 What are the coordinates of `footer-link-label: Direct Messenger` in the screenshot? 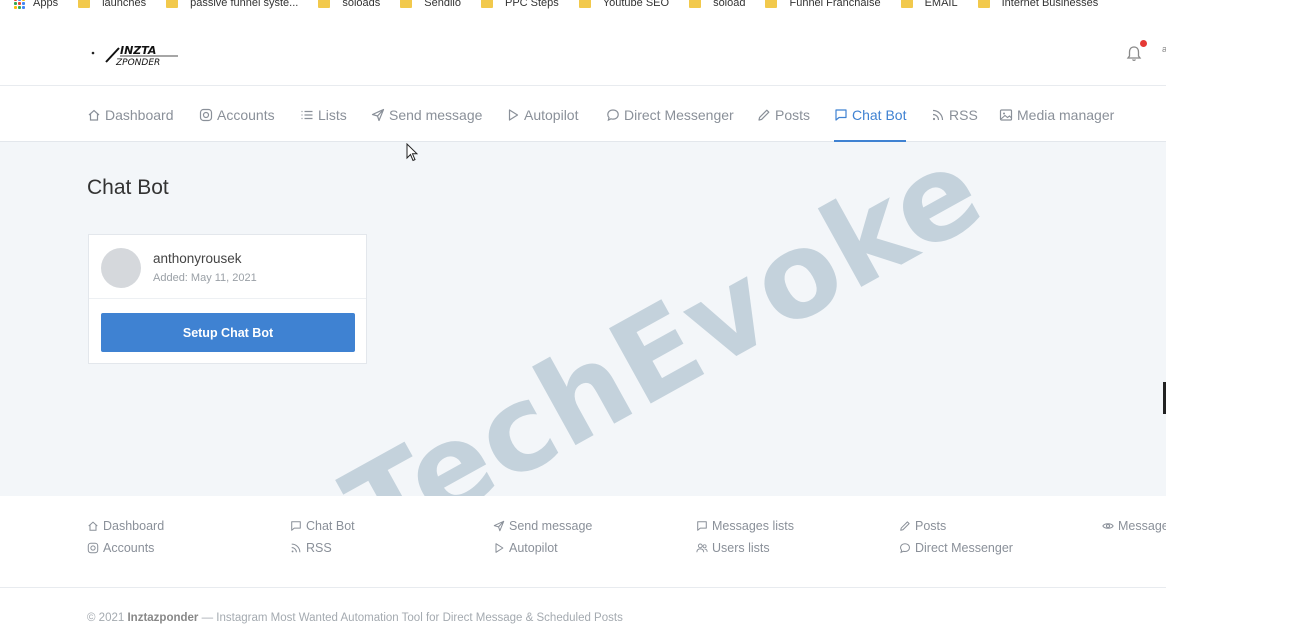 It's located at (964, 548).